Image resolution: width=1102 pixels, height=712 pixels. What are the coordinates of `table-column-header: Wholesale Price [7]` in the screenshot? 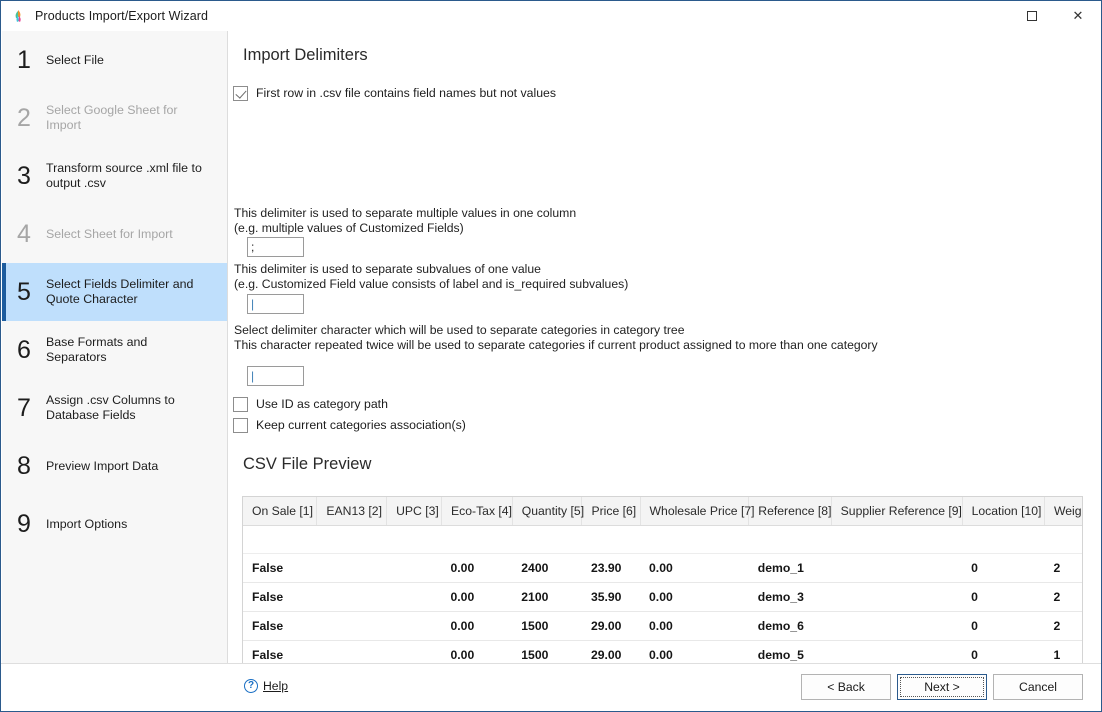 It's located at (697, 511).